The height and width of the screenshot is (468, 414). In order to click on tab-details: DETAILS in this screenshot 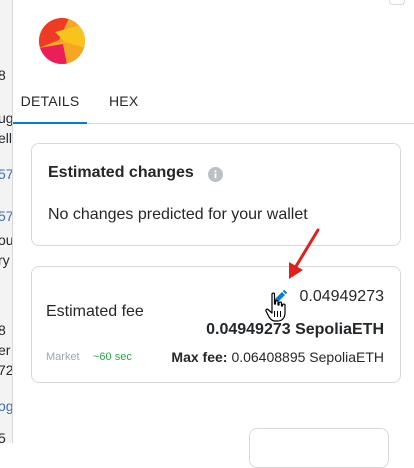, I will do `click(50, 102)`.